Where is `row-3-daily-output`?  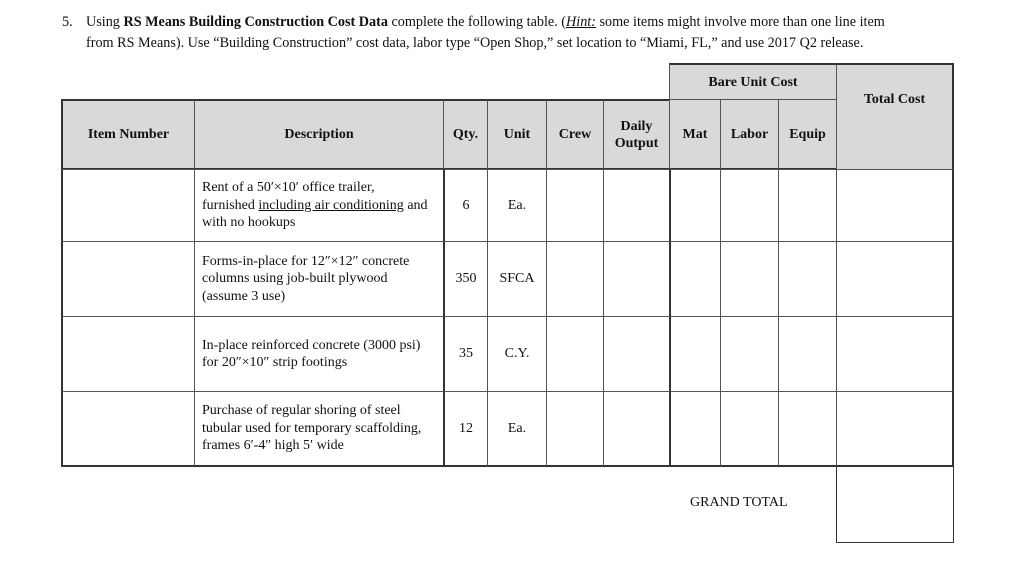 row-3-daily-output is located at coordinates (636, 354).